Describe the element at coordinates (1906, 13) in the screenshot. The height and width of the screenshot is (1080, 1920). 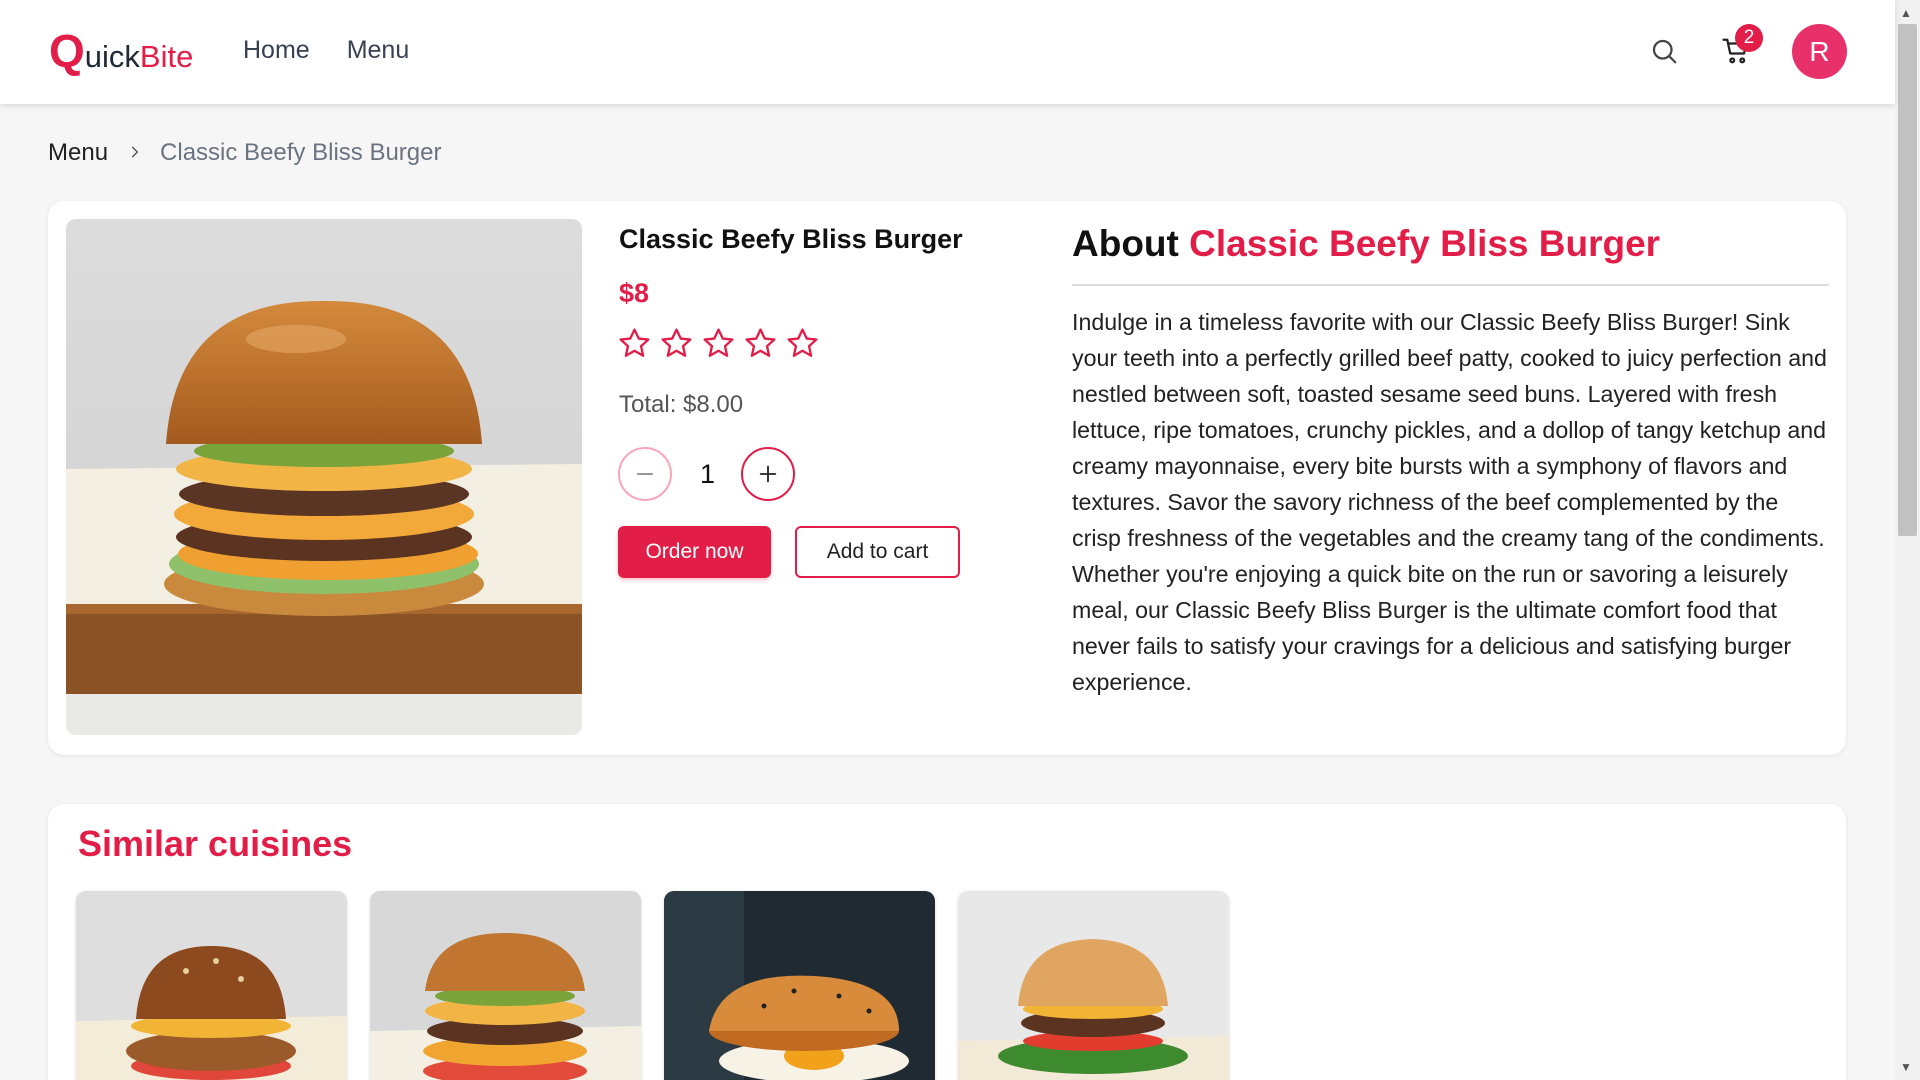
I see `scroll-up-arrow-icon: ▲` at that location.